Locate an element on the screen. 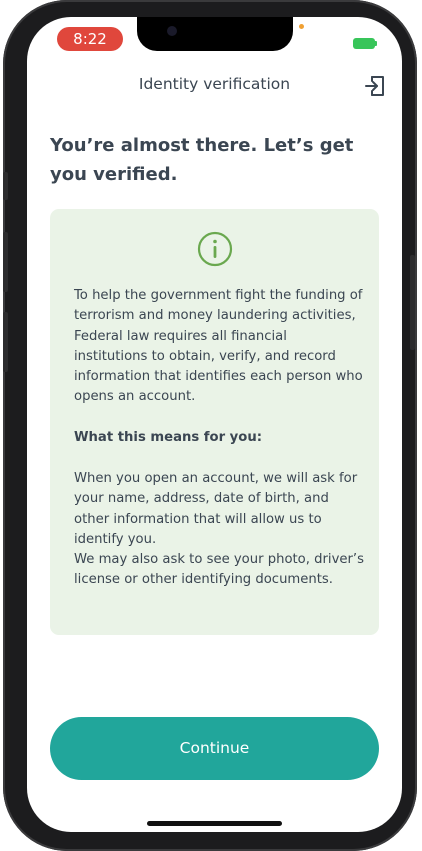 The image size is (422, 851). continue-button: Continue is located at coordinates (214, 748).